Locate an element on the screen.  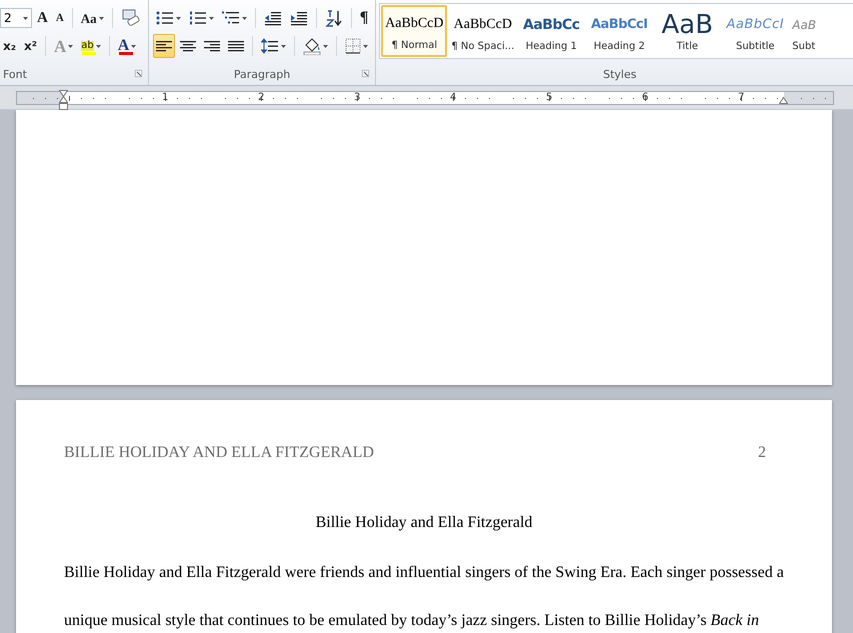
style-item: AaBbCc Heading 1 is located at coordinates (551, 31).